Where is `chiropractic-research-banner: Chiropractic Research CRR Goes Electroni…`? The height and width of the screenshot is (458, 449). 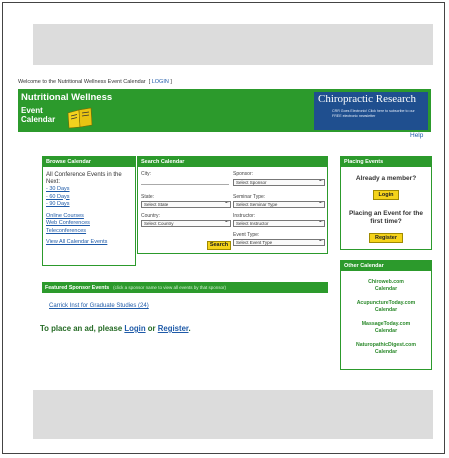
chiropractic-research-banner: Chiropractic Research CRR Goes Electroni… is located at coordinates (371, 111).